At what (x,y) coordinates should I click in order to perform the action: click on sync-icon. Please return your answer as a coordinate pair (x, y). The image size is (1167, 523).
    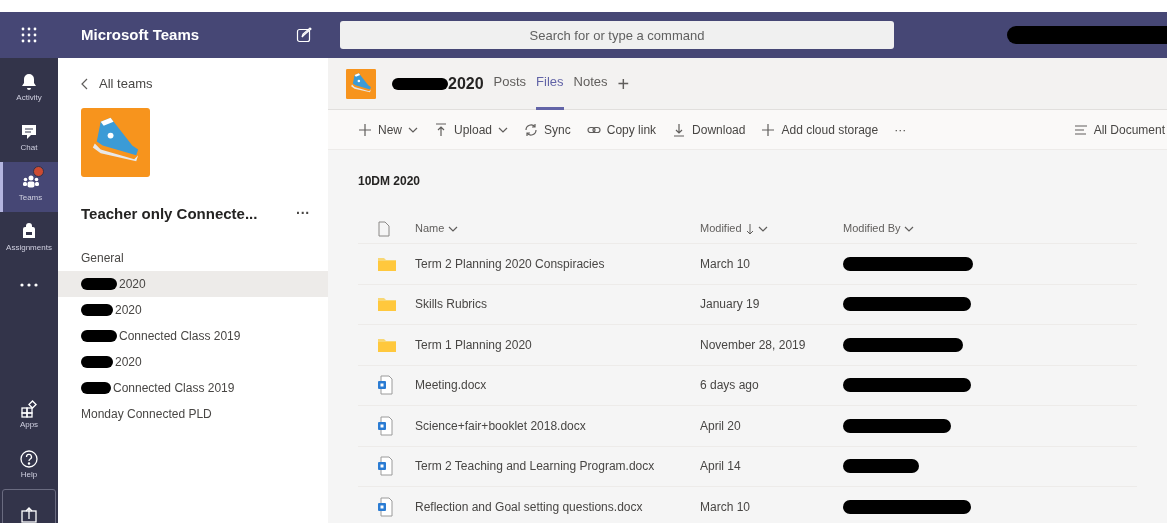
    Looking at the image, I should click on (531, 129).